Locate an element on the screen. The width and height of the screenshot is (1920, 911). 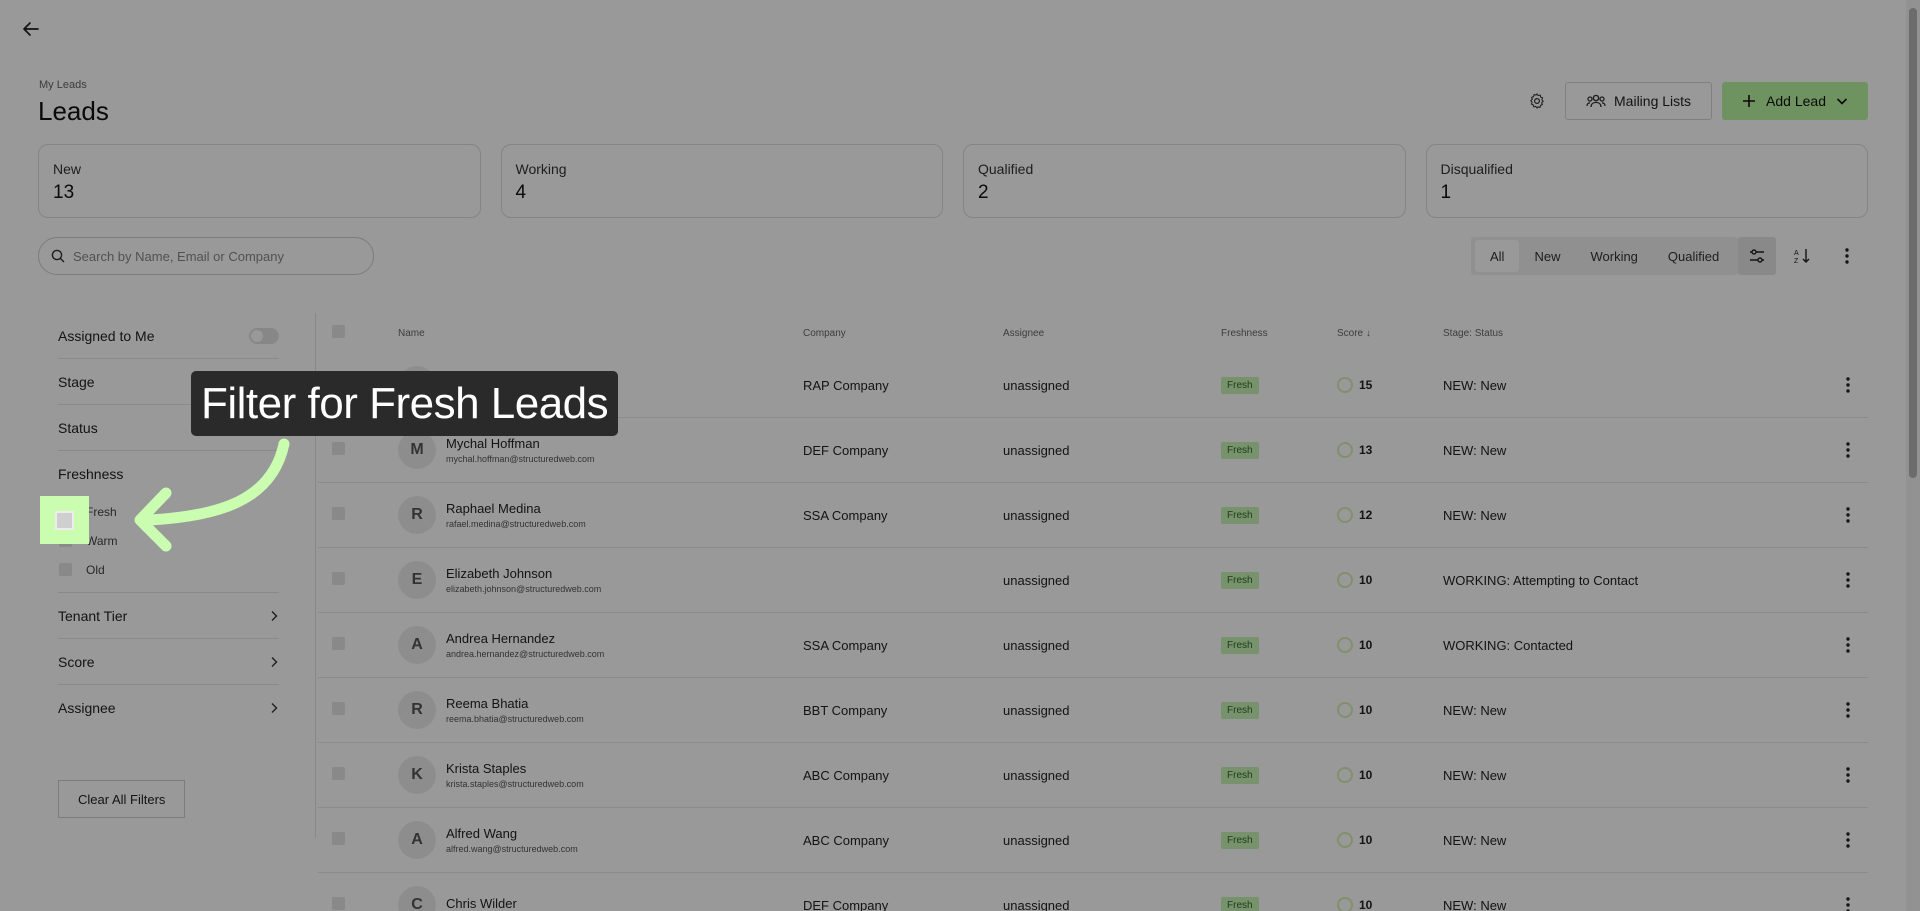
mailing-lists-button: Mailing Lists is located at coordinates (1639, 101).